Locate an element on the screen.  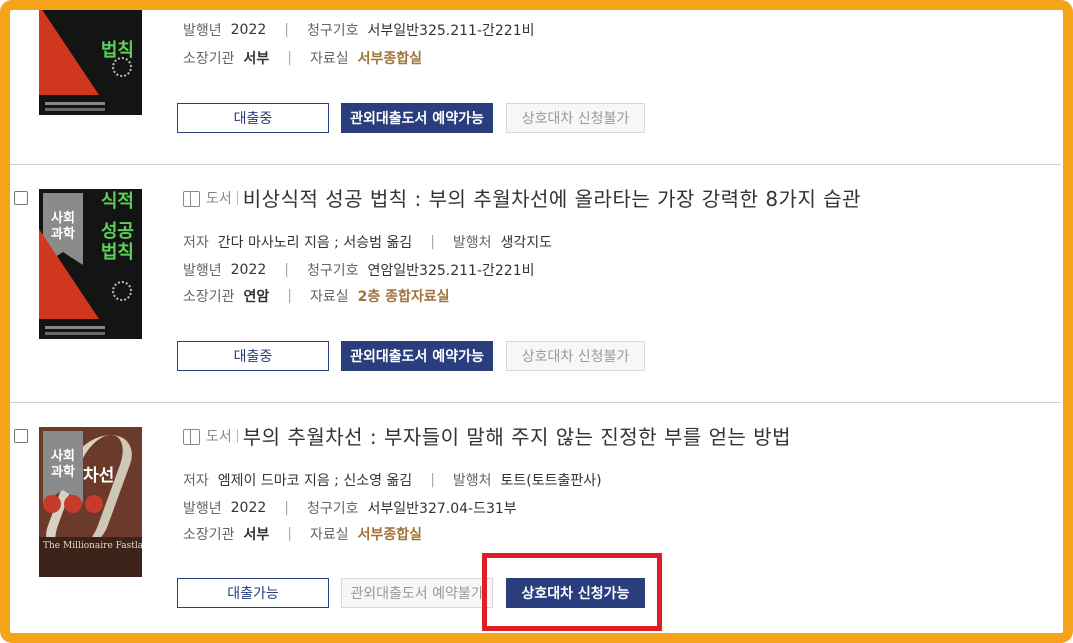
publisher-value: 생각지도 is located at coordinates (526, 243).